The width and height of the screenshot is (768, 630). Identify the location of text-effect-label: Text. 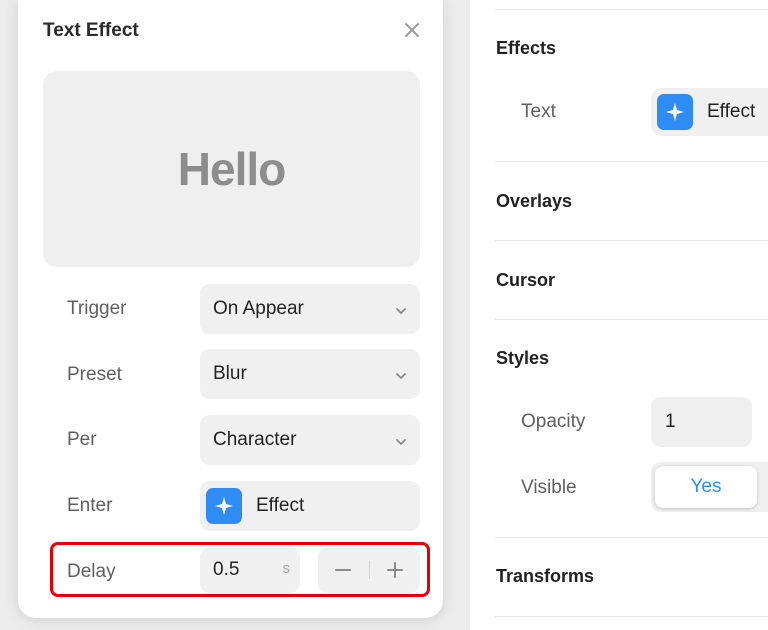
(538, 111).